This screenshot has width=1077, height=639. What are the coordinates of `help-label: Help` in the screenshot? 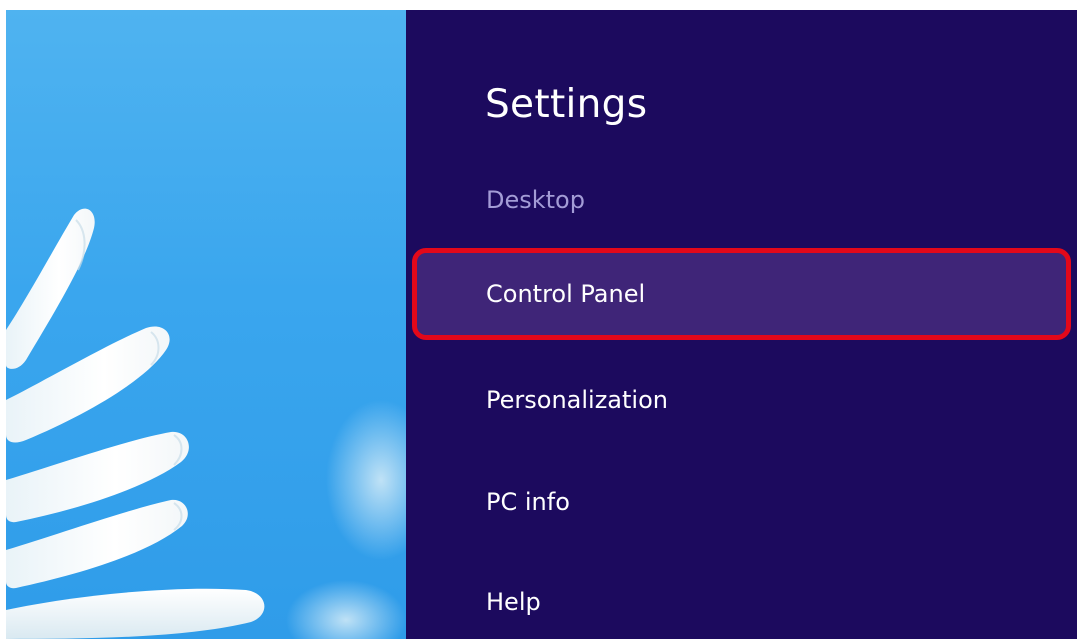 It's located at (513, 602).